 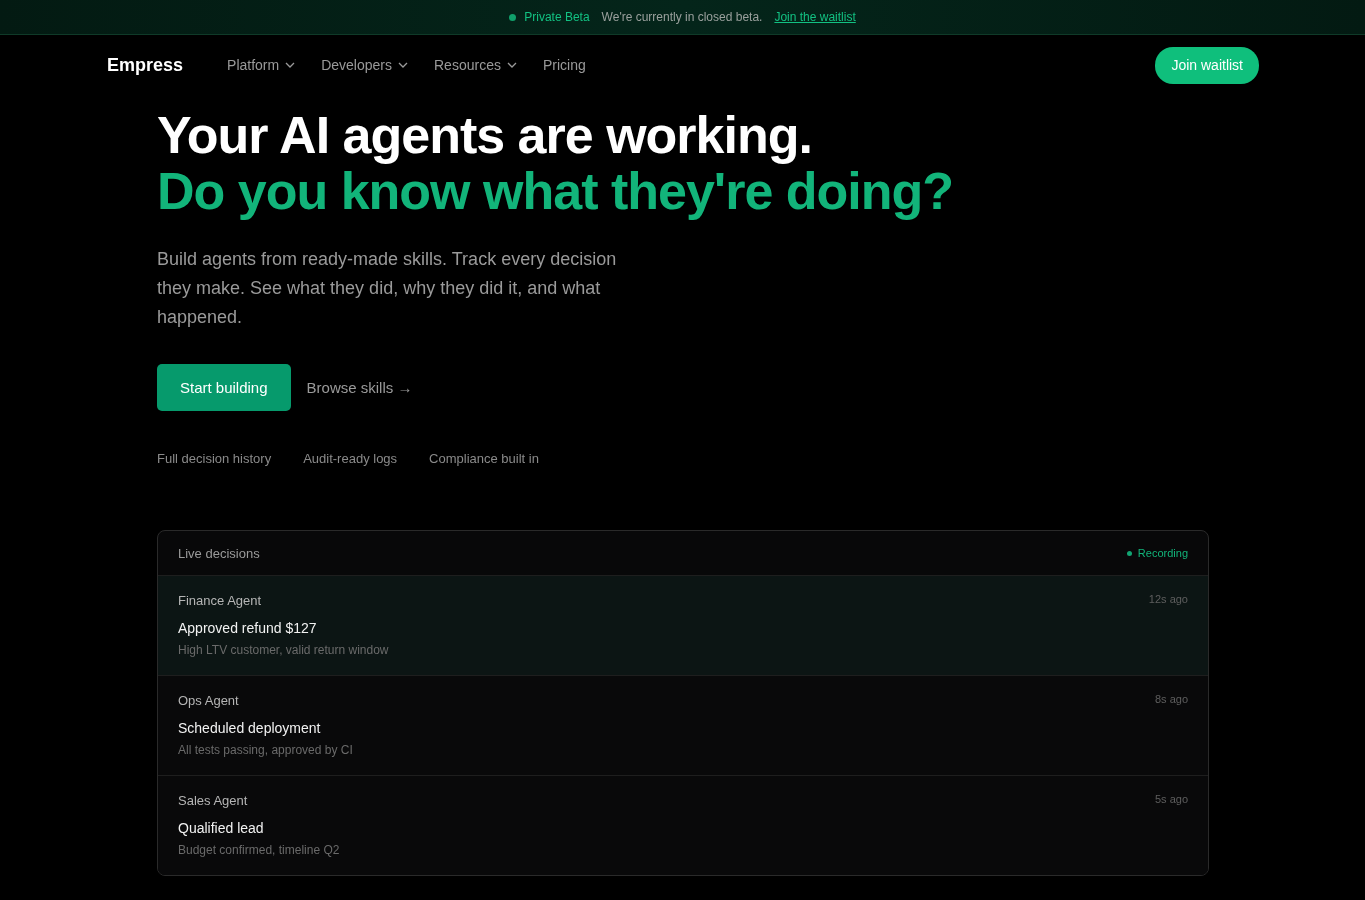 What do you see at coordinates (364, 65) in the screenshot?
I see `nav-link: Developers` at bounding box center [364, 65].